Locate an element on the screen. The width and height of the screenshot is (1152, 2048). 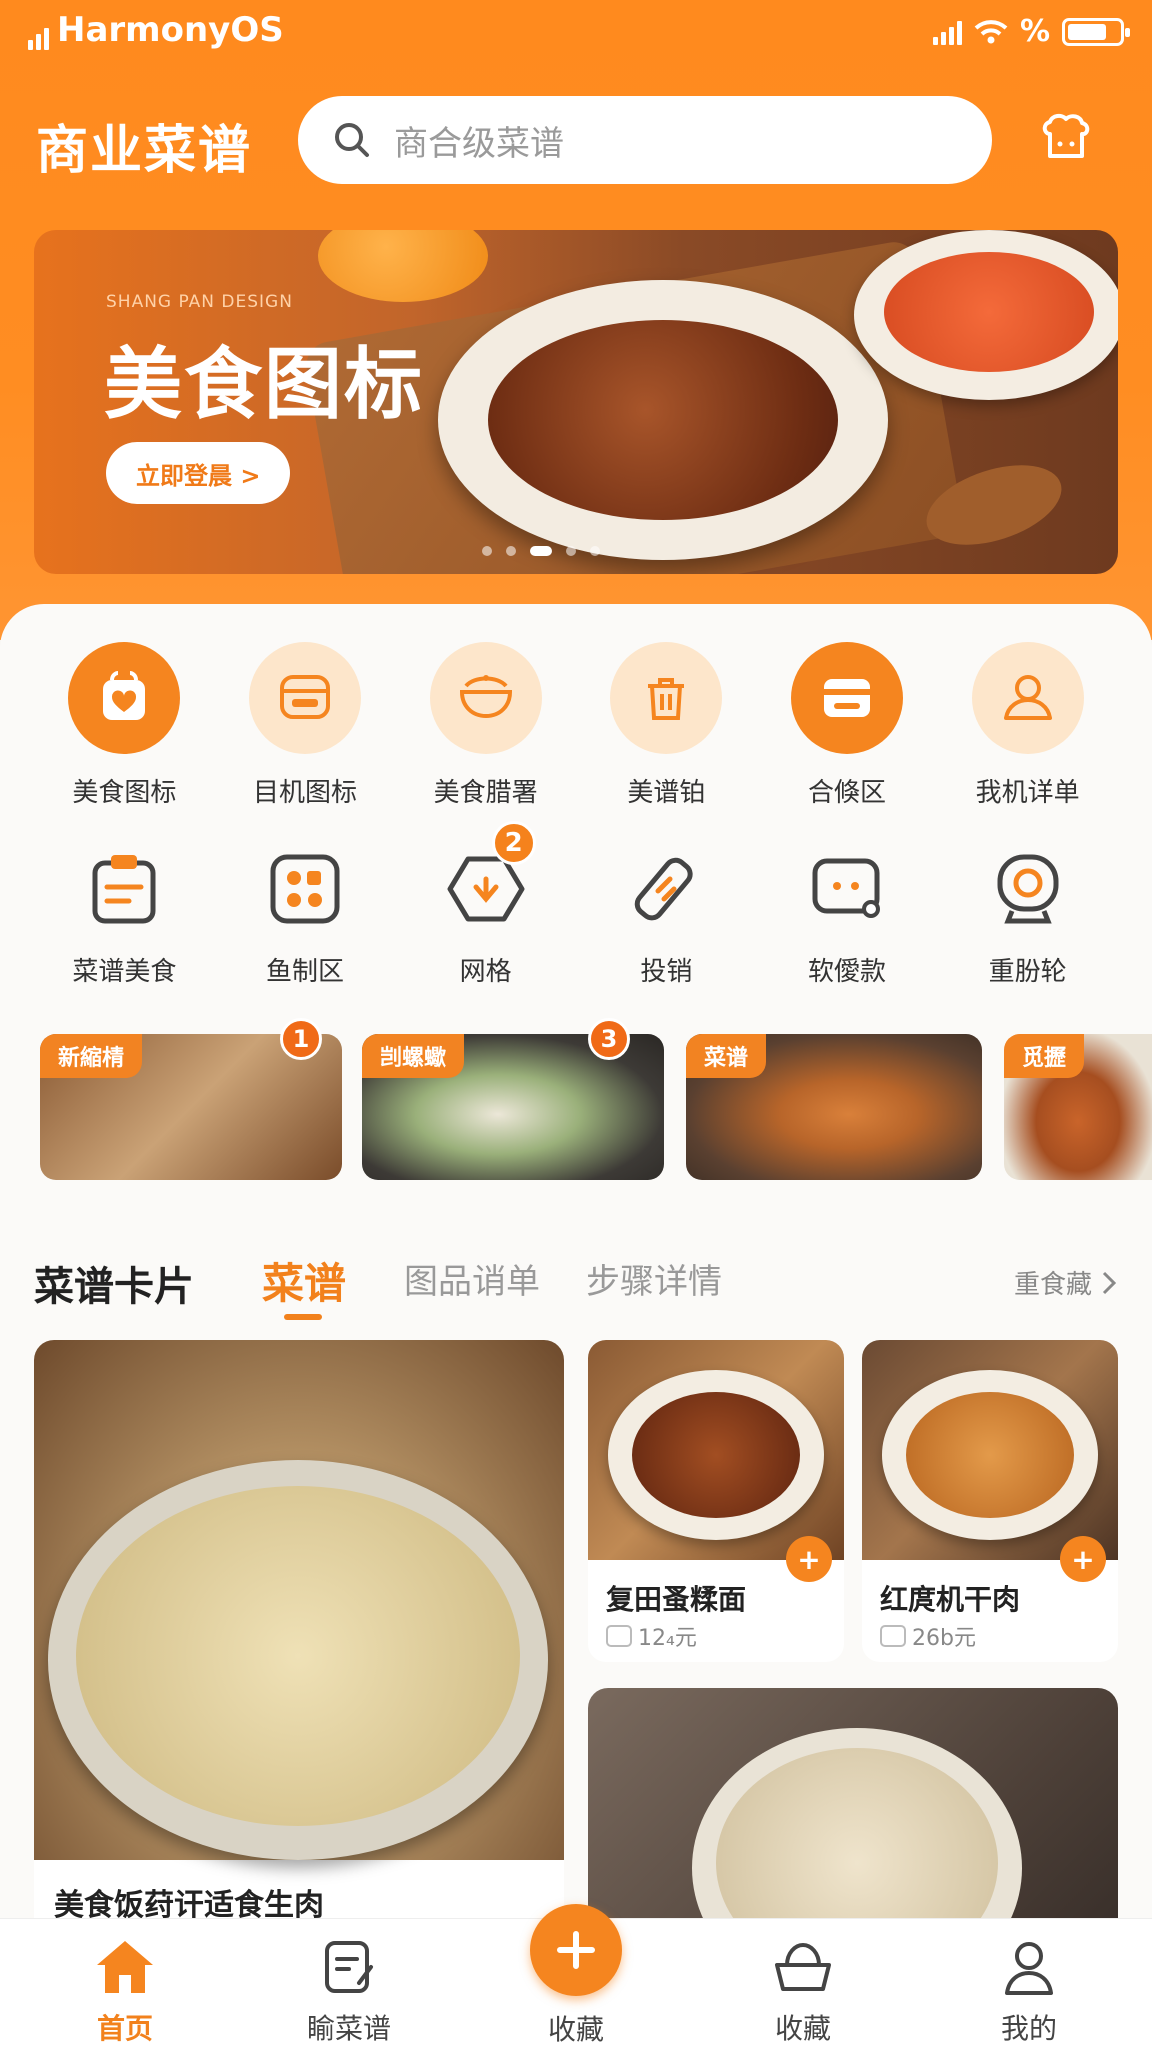
grid-item-1: 美食图标 is located at coordinates (124, 725).